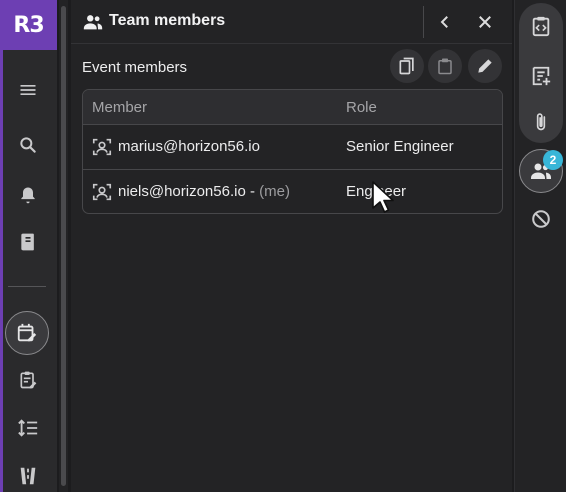  I want to click on header-divider, so click(423, 22).